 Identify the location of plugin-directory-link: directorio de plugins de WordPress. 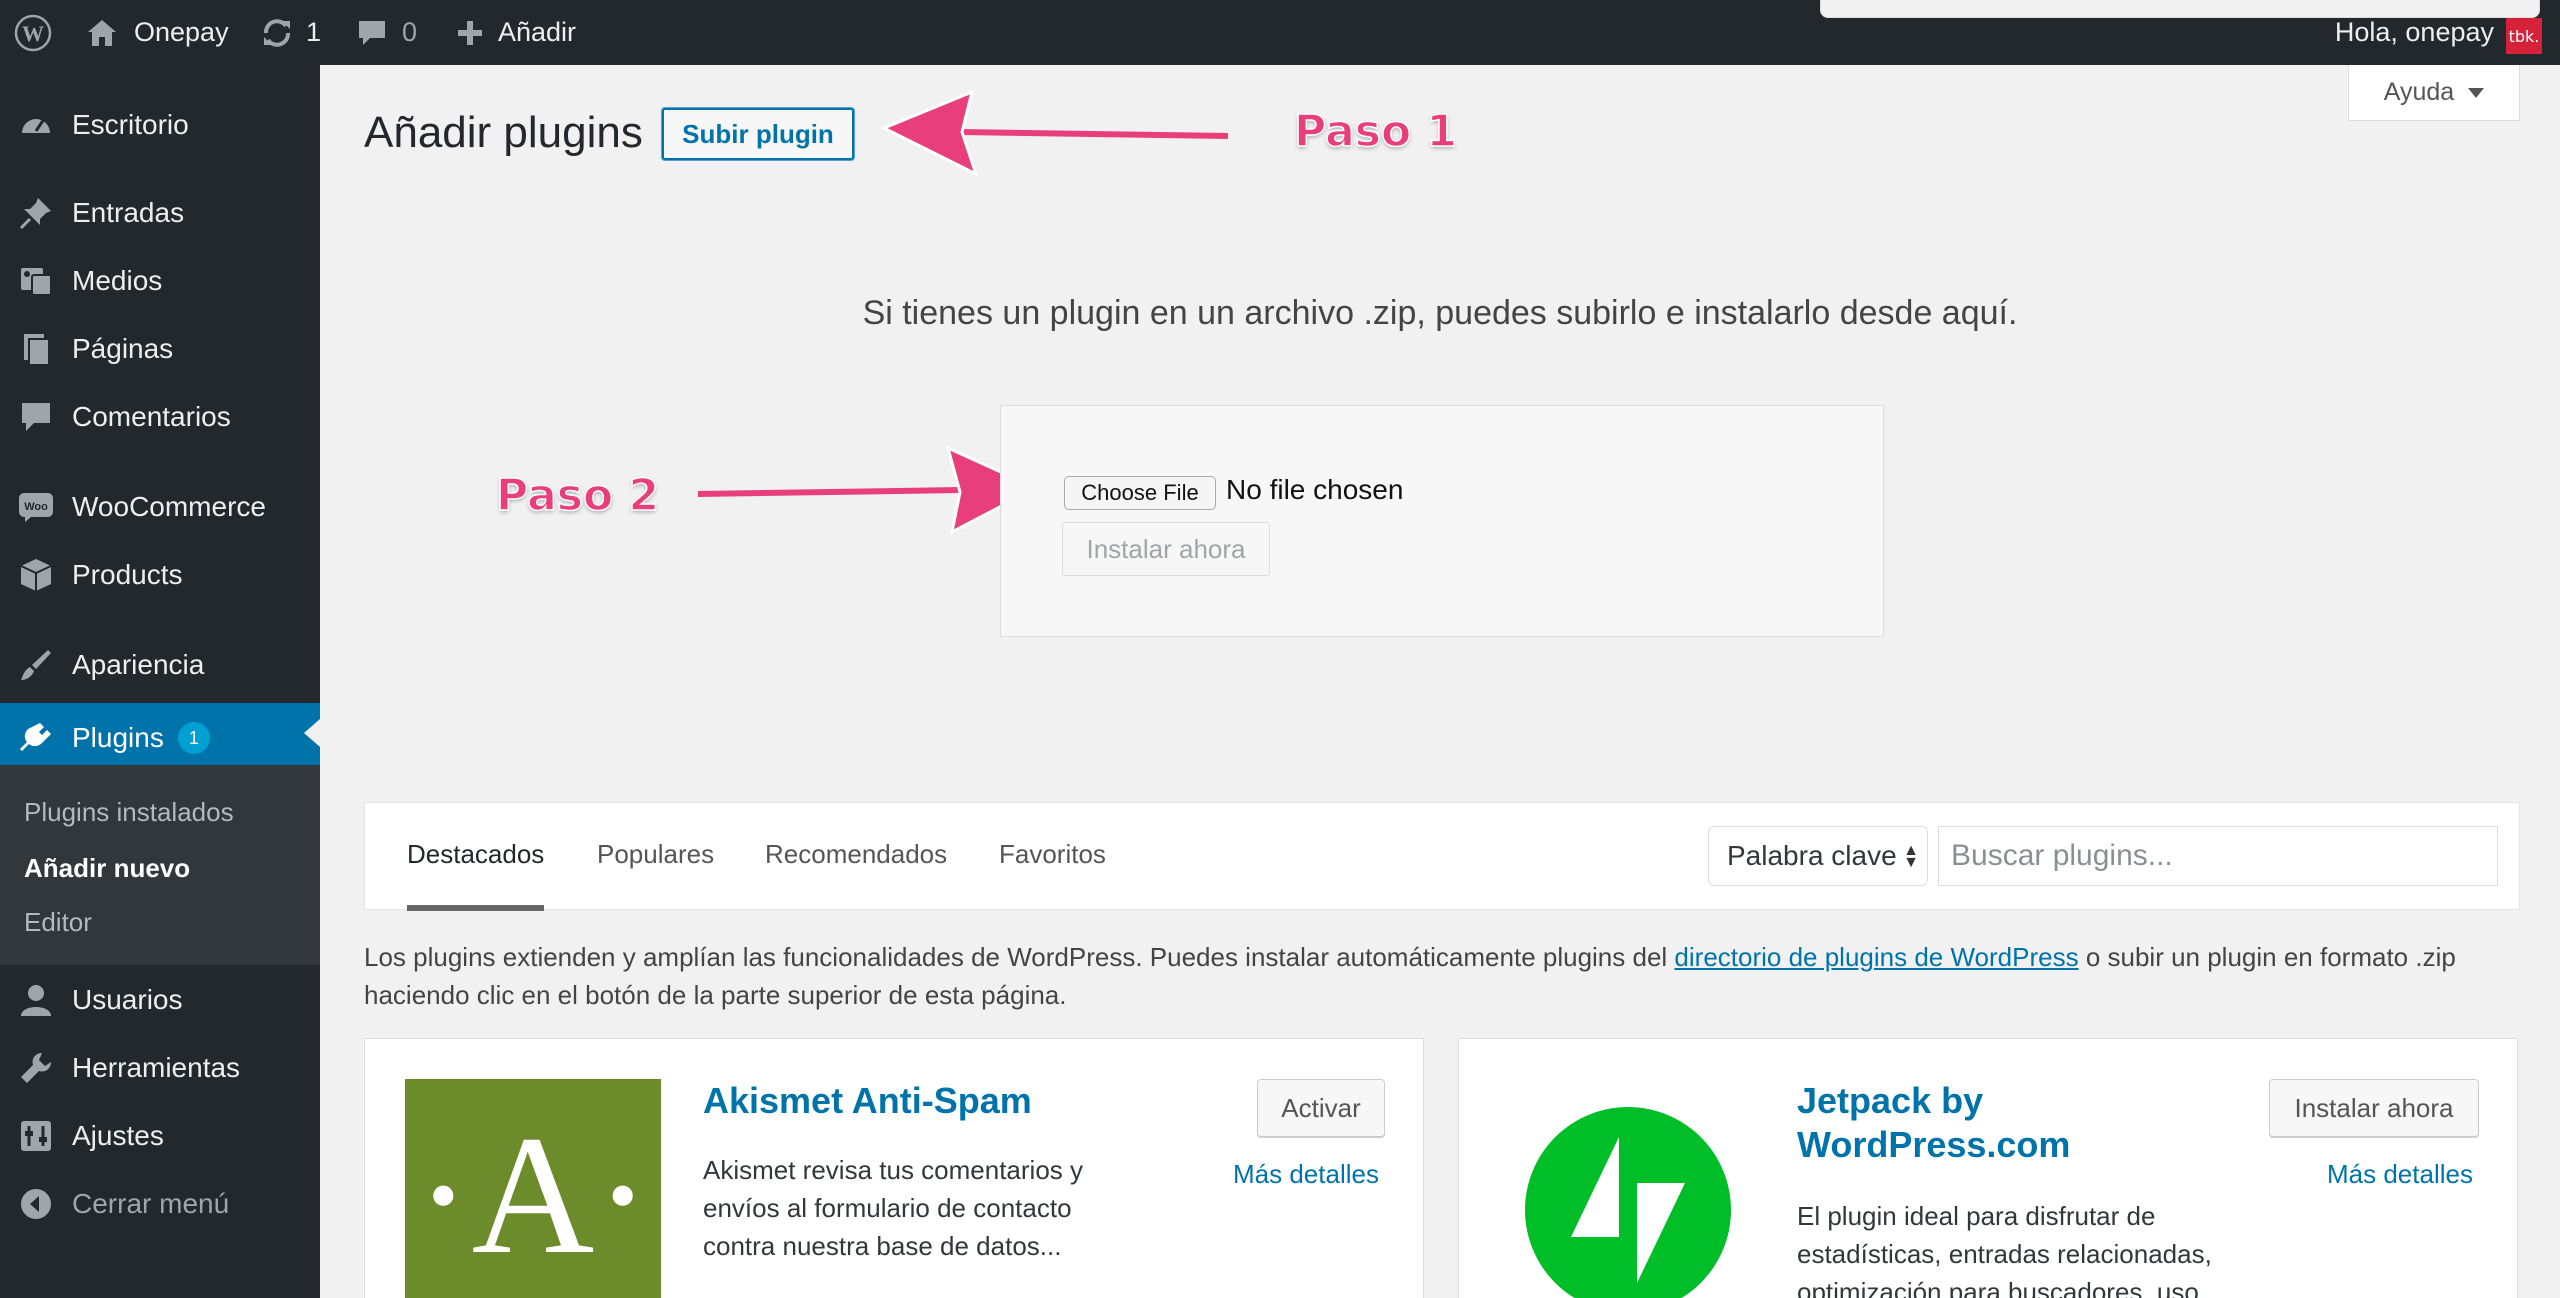
(1876, 957).